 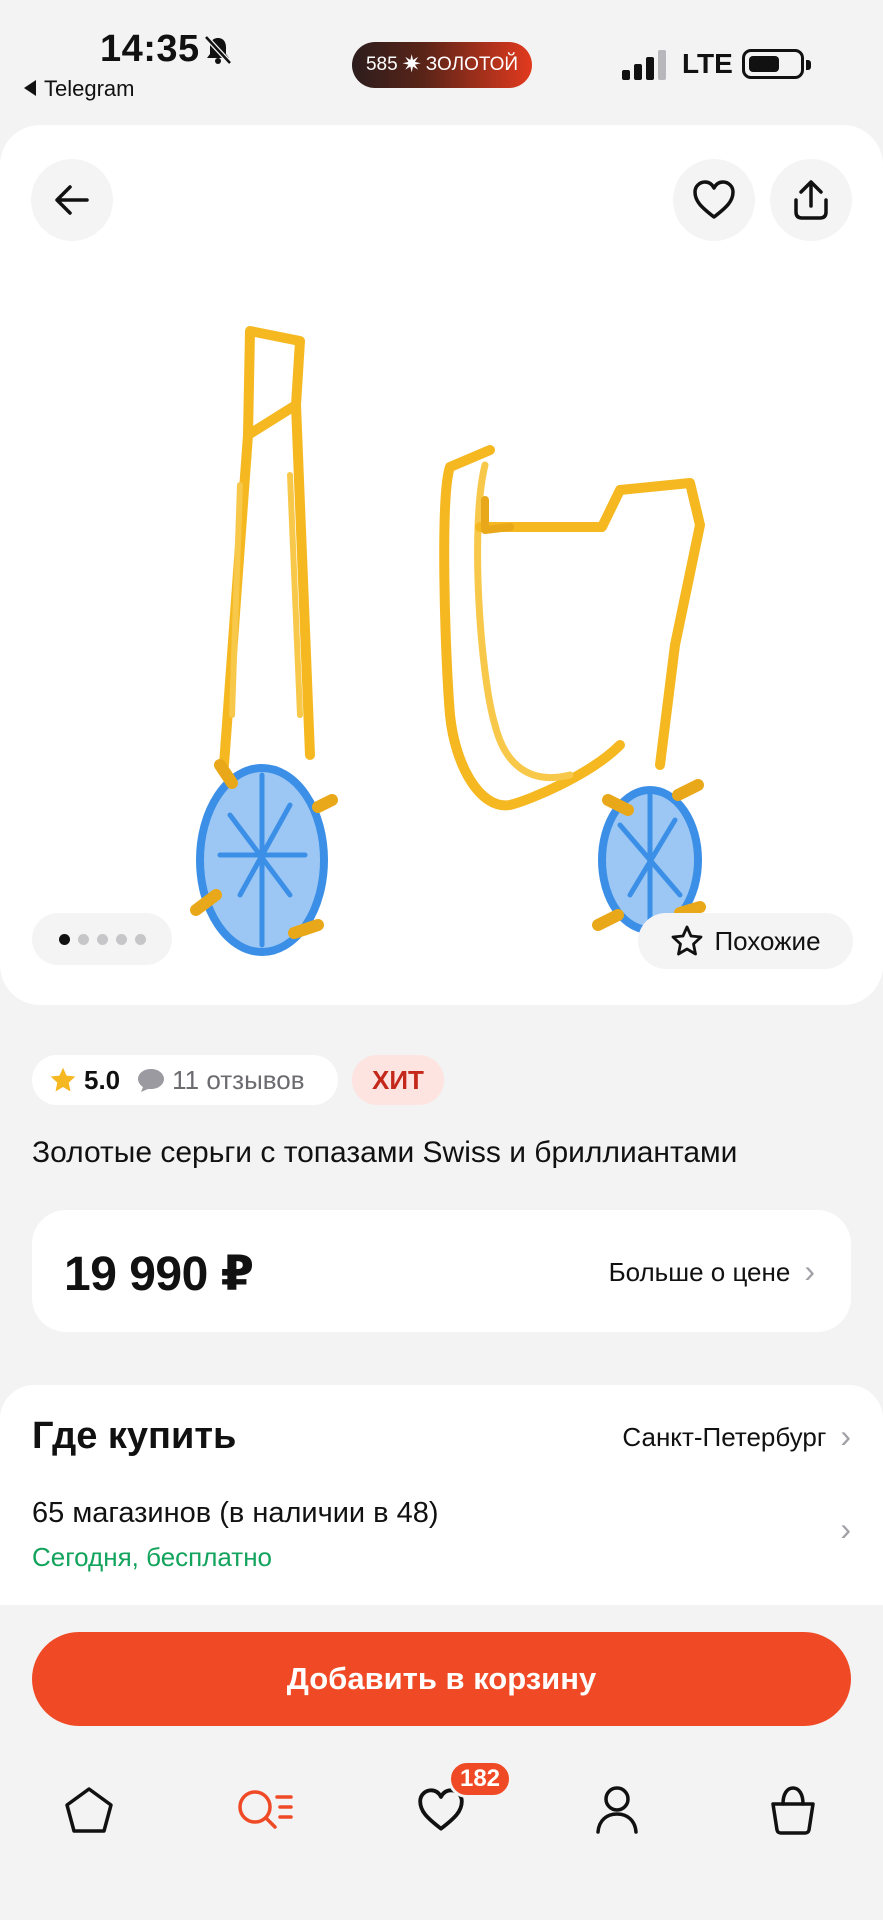 What do you see at coordinates (151, 1080) in the screenshot?
I see `comment-icon` at bounding box center [151, 1080].